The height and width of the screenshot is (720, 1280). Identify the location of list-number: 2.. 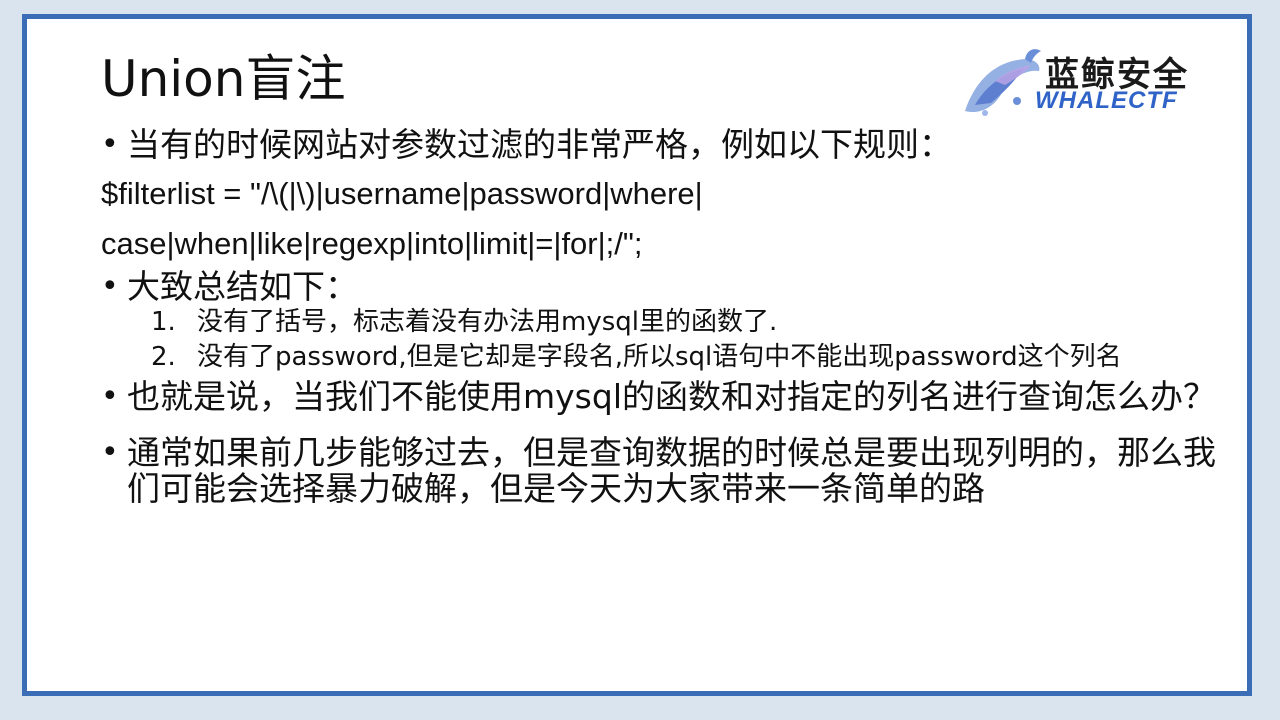
(163, 357).